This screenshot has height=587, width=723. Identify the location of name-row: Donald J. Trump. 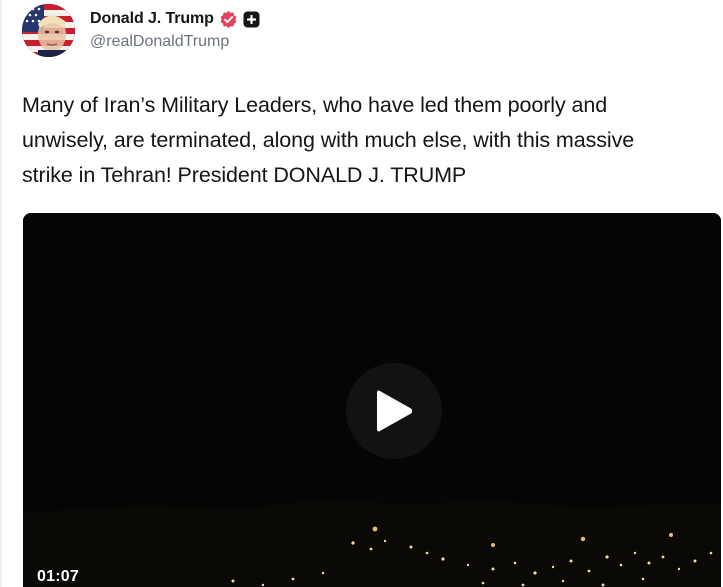
(175, 19).